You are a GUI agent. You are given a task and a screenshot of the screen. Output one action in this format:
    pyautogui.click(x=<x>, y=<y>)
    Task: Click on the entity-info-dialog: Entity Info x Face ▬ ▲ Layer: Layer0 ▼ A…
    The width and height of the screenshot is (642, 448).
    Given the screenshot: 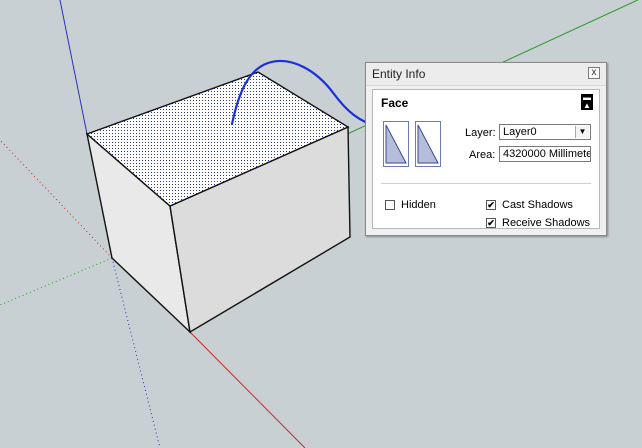 What is the action you would take?
    pyautogui.click(x=486, y=149)
    